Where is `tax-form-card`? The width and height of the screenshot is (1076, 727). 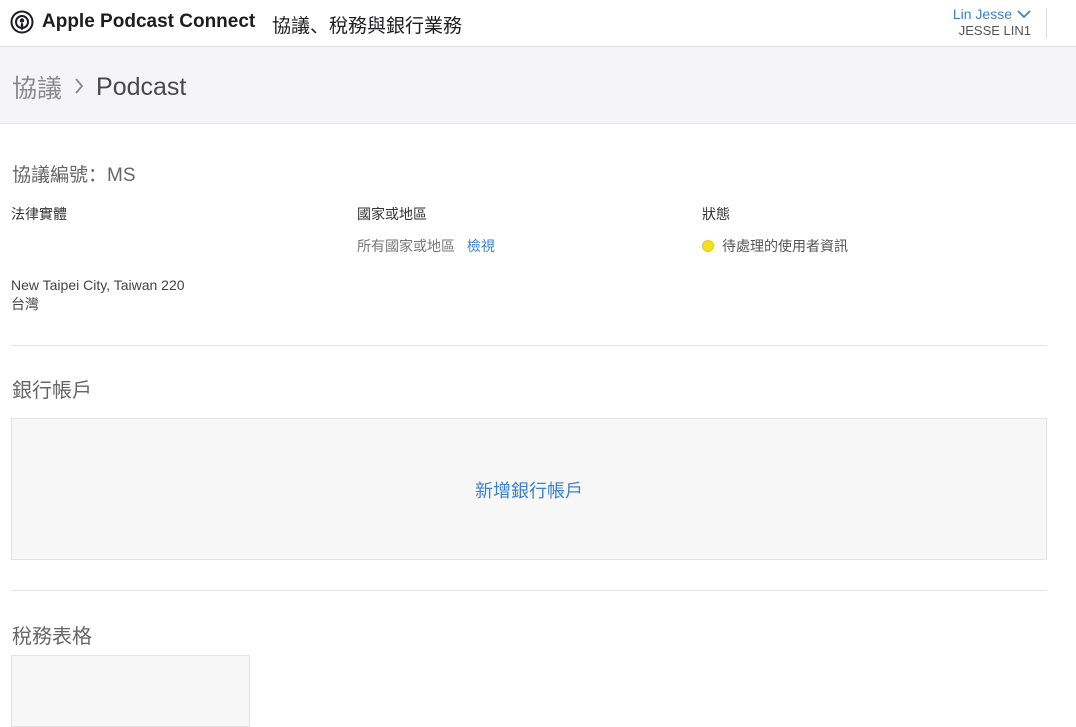 tax-form-card is located at coordinates (130, 691).